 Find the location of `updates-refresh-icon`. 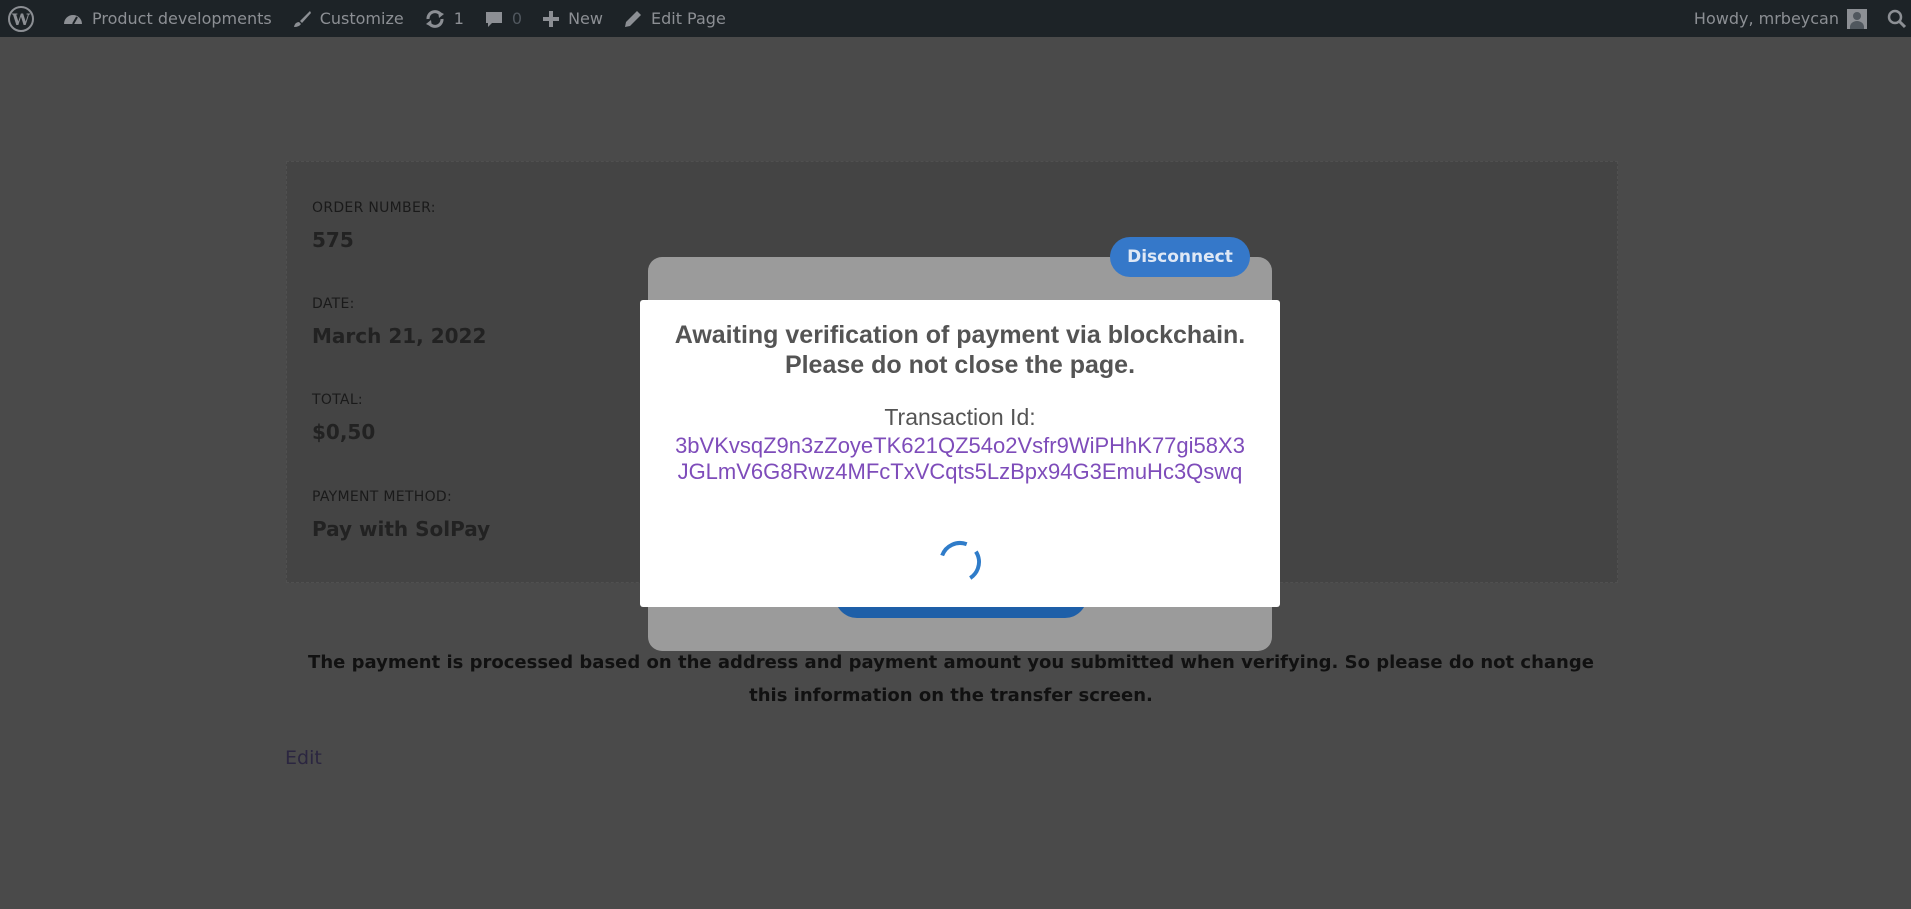

updates-refresh-icon is located at coordinates (435, 19).